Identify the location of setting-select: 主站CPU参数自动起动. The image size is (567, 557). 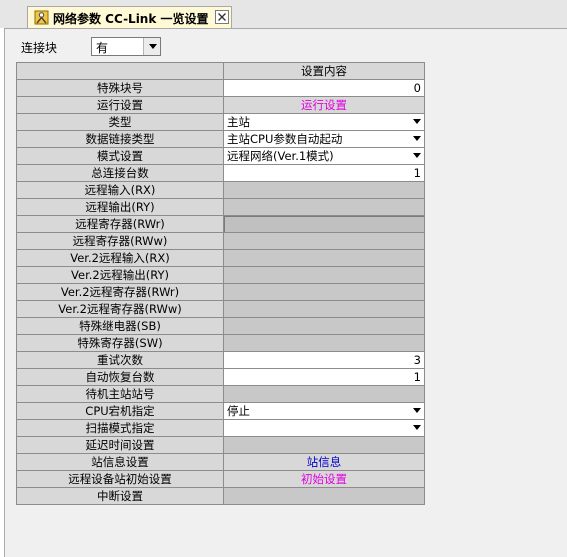
(324, 139).